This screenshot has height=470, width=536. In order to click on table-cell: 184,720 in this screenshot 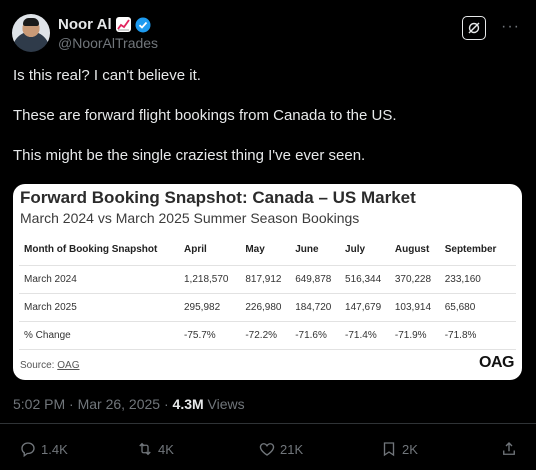, I will do `click(320, 306)`.